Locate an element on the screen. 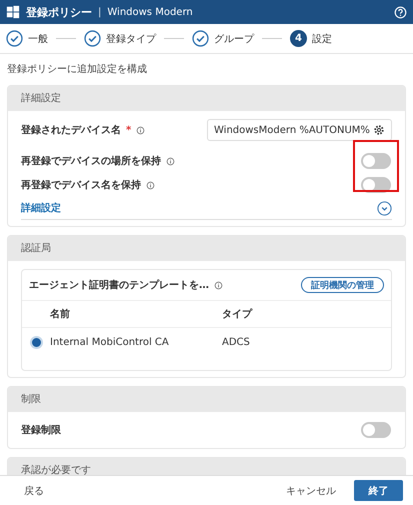  step-label: 一般 is located at coordinates (38, 39).